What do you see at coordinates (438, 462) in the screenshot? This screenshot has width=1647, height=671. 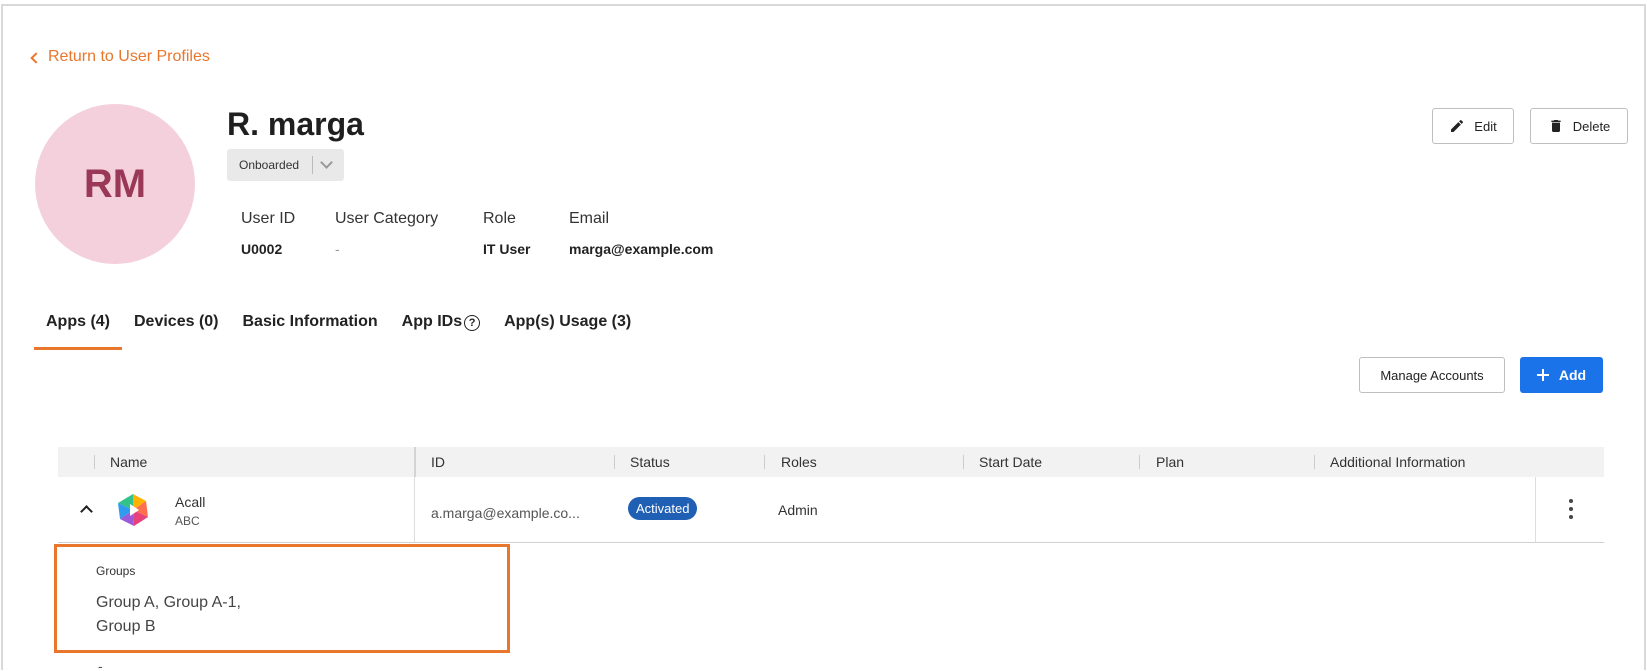 I see `column-header-id: ID` at bounding box center [438, 462].